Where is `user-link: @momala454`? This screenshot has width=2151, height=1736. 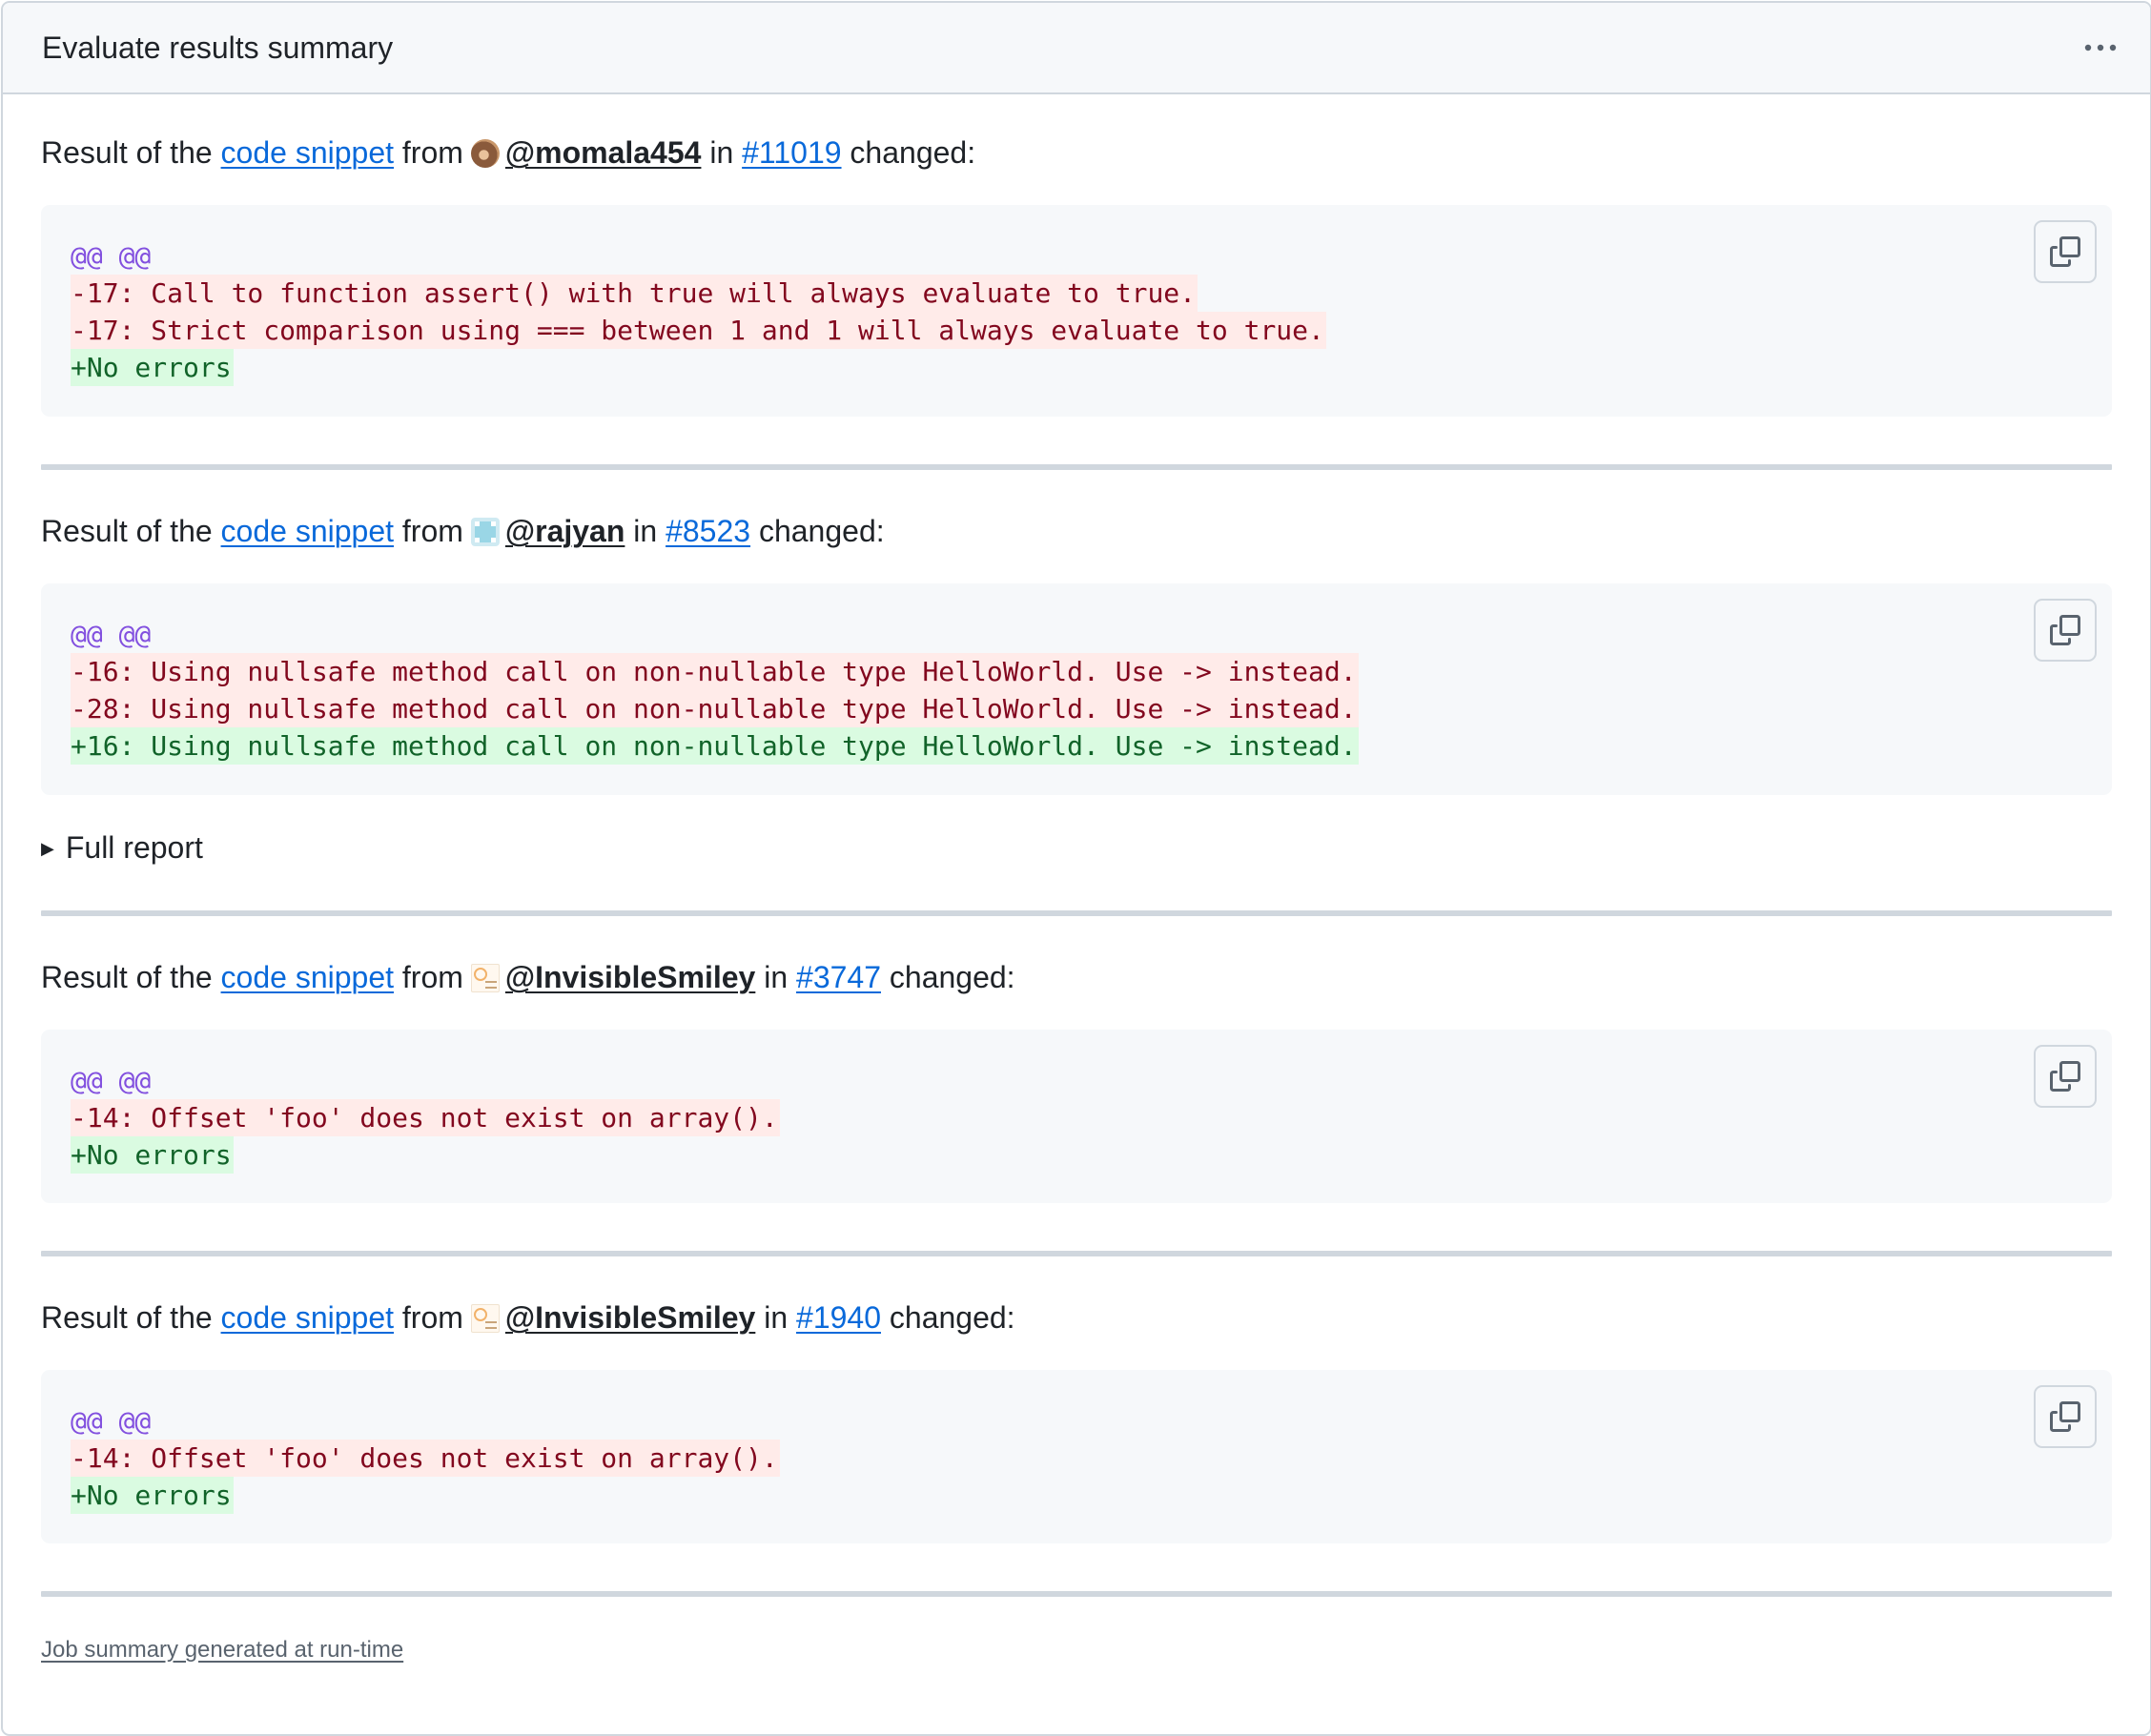
user-link: @momala454 is located at coordinates (603, 152).